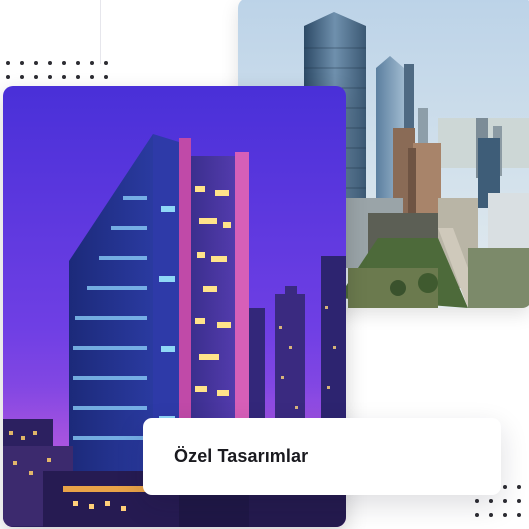 The width and height of the screenshot is (529, 529). What do you see at coordinates (57, 70) in the screenshot?
I see `decorative-dot-grid-top-left` at bounding box center [57, 70].